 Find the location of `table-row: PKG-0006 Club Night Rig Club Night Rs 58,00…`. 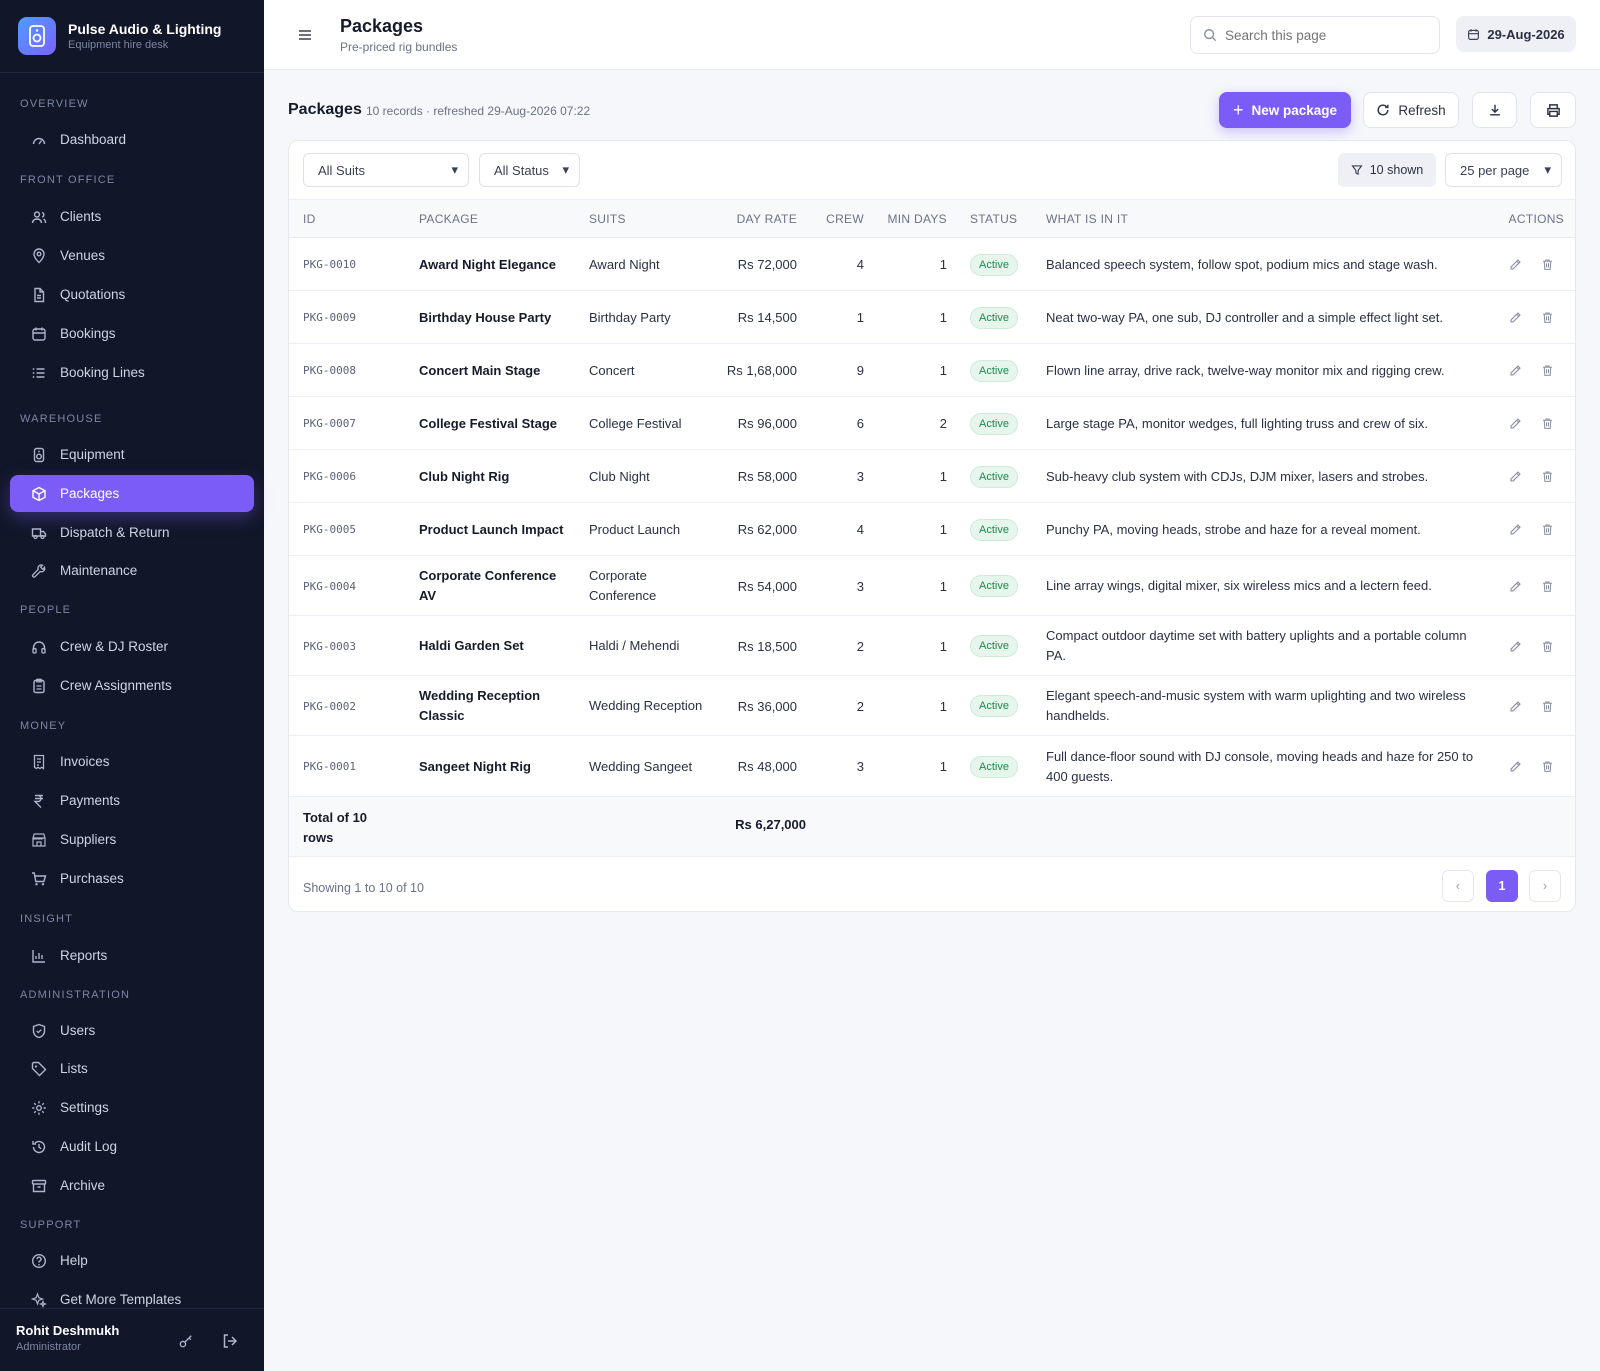

table-row: PKG-0006 Club Night Rig Club Night Rs 58,00… is located at coordinates (932, 476).